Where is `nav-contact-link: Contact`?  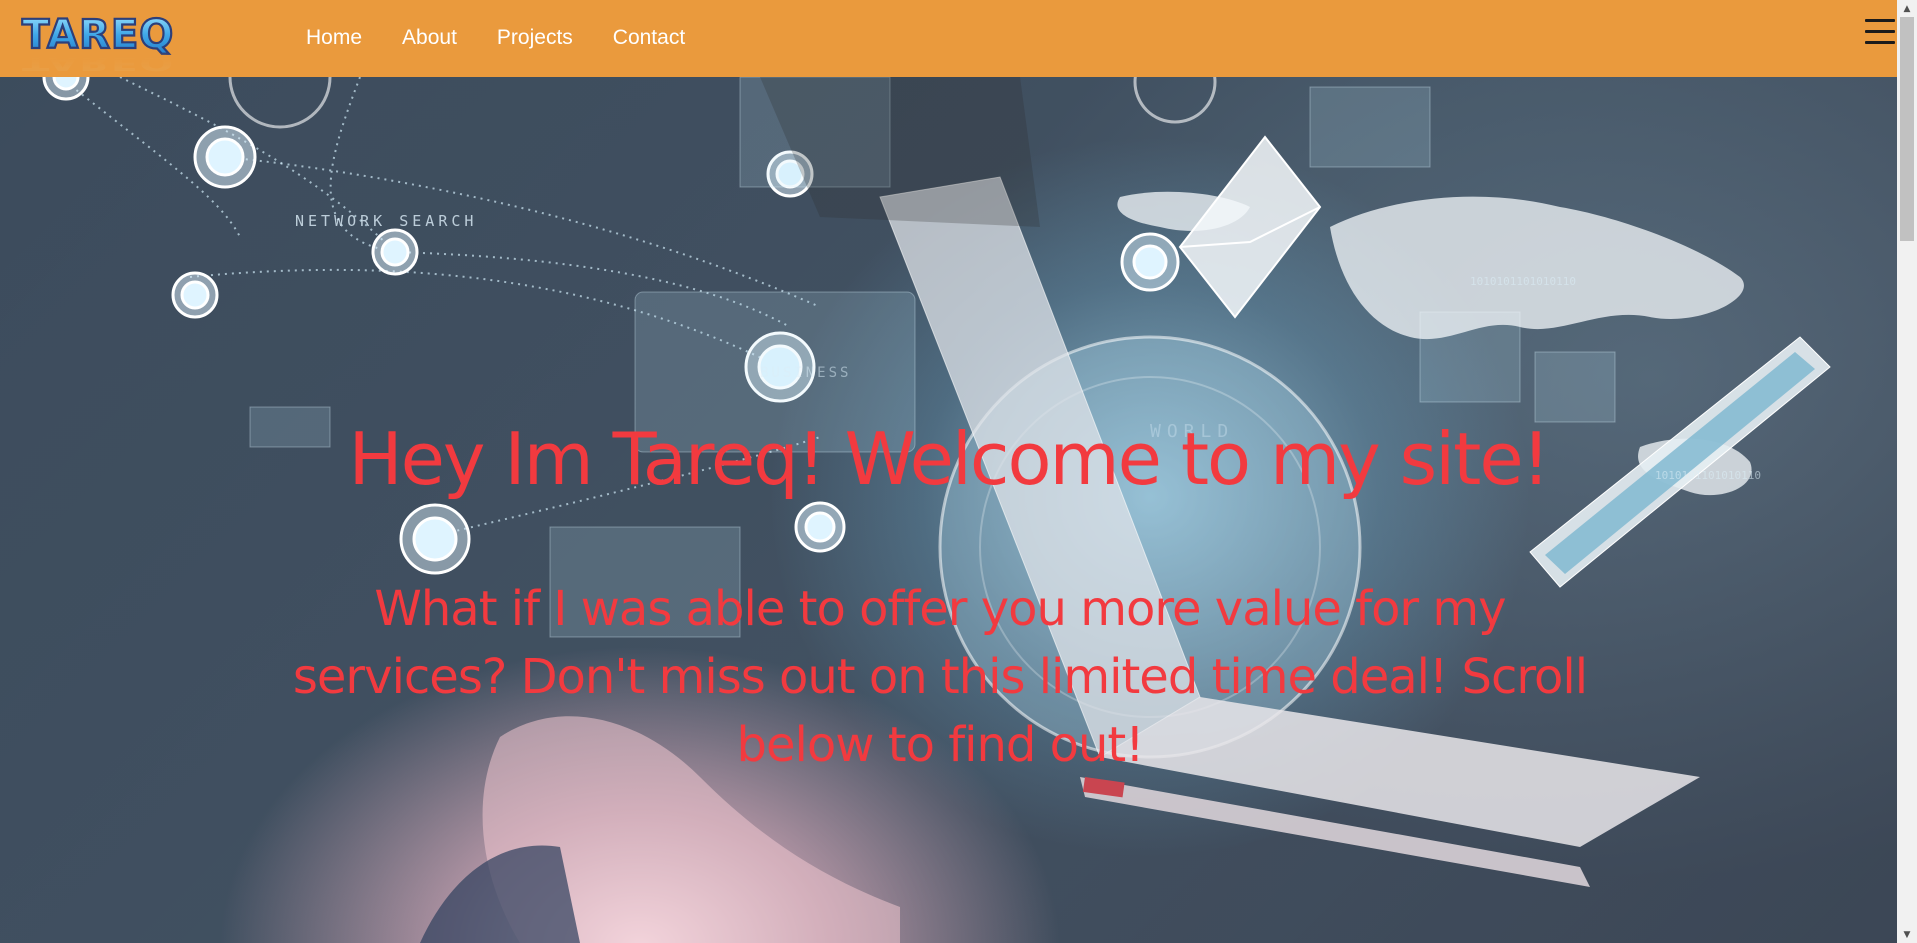
nav-contact-link: Contact is located at coordinates (649, 38).